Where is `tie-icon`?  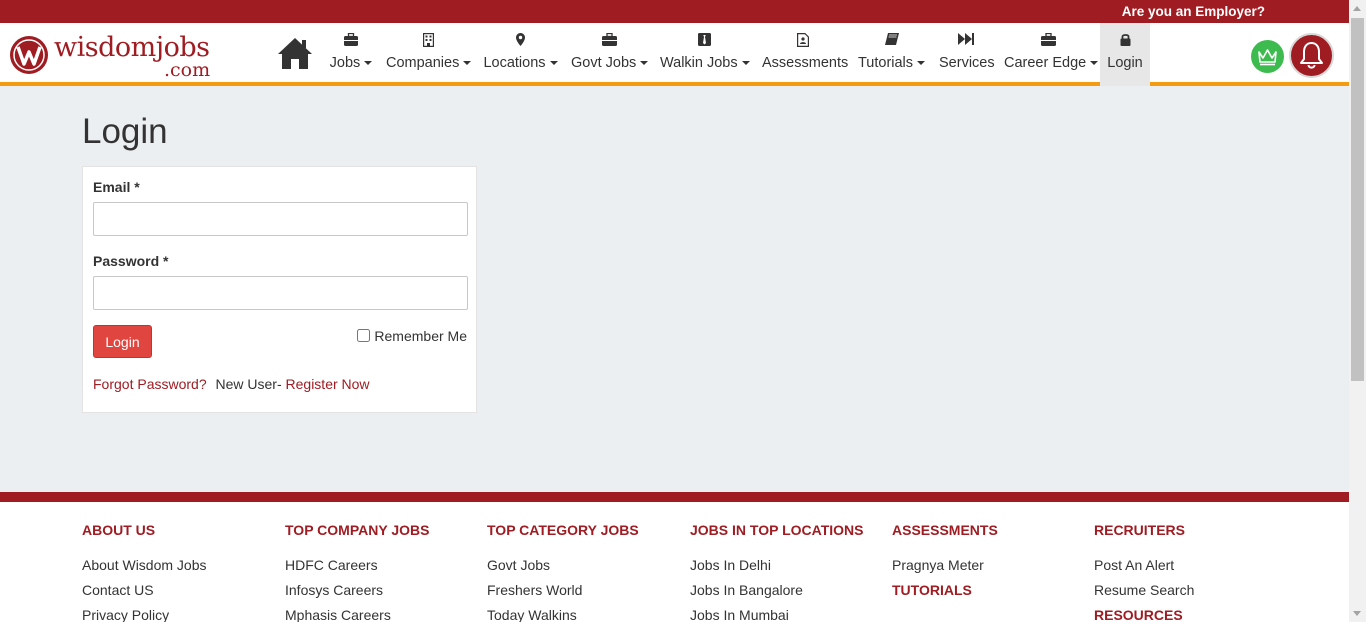
tie-icon is located at coordinates (704, 41).